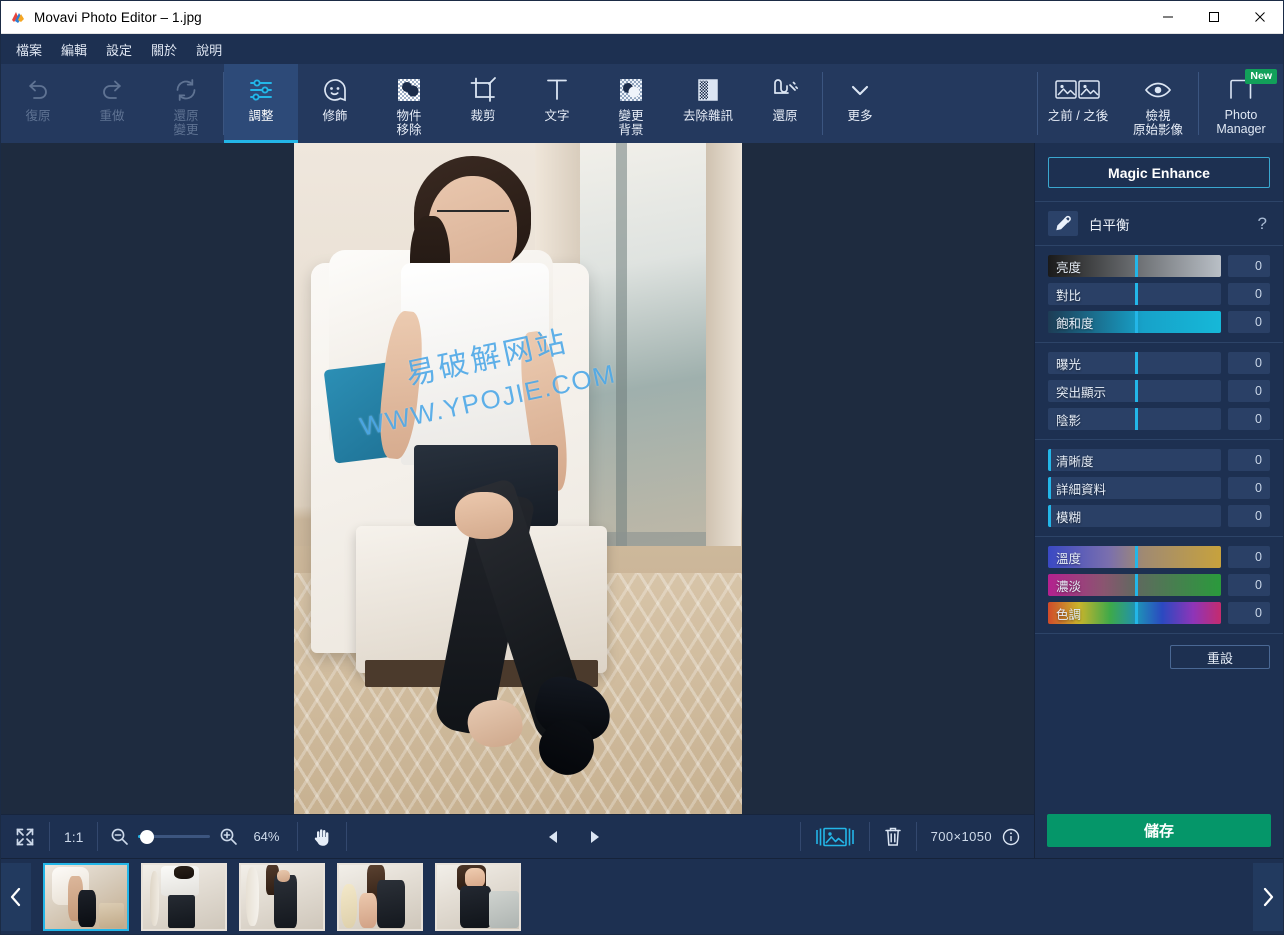 This screenshot has width=1284, height=935. Describe the element at coordinates (1262, 224) in the screenshot. I see `white-balance-help-icon: ?` at that location.